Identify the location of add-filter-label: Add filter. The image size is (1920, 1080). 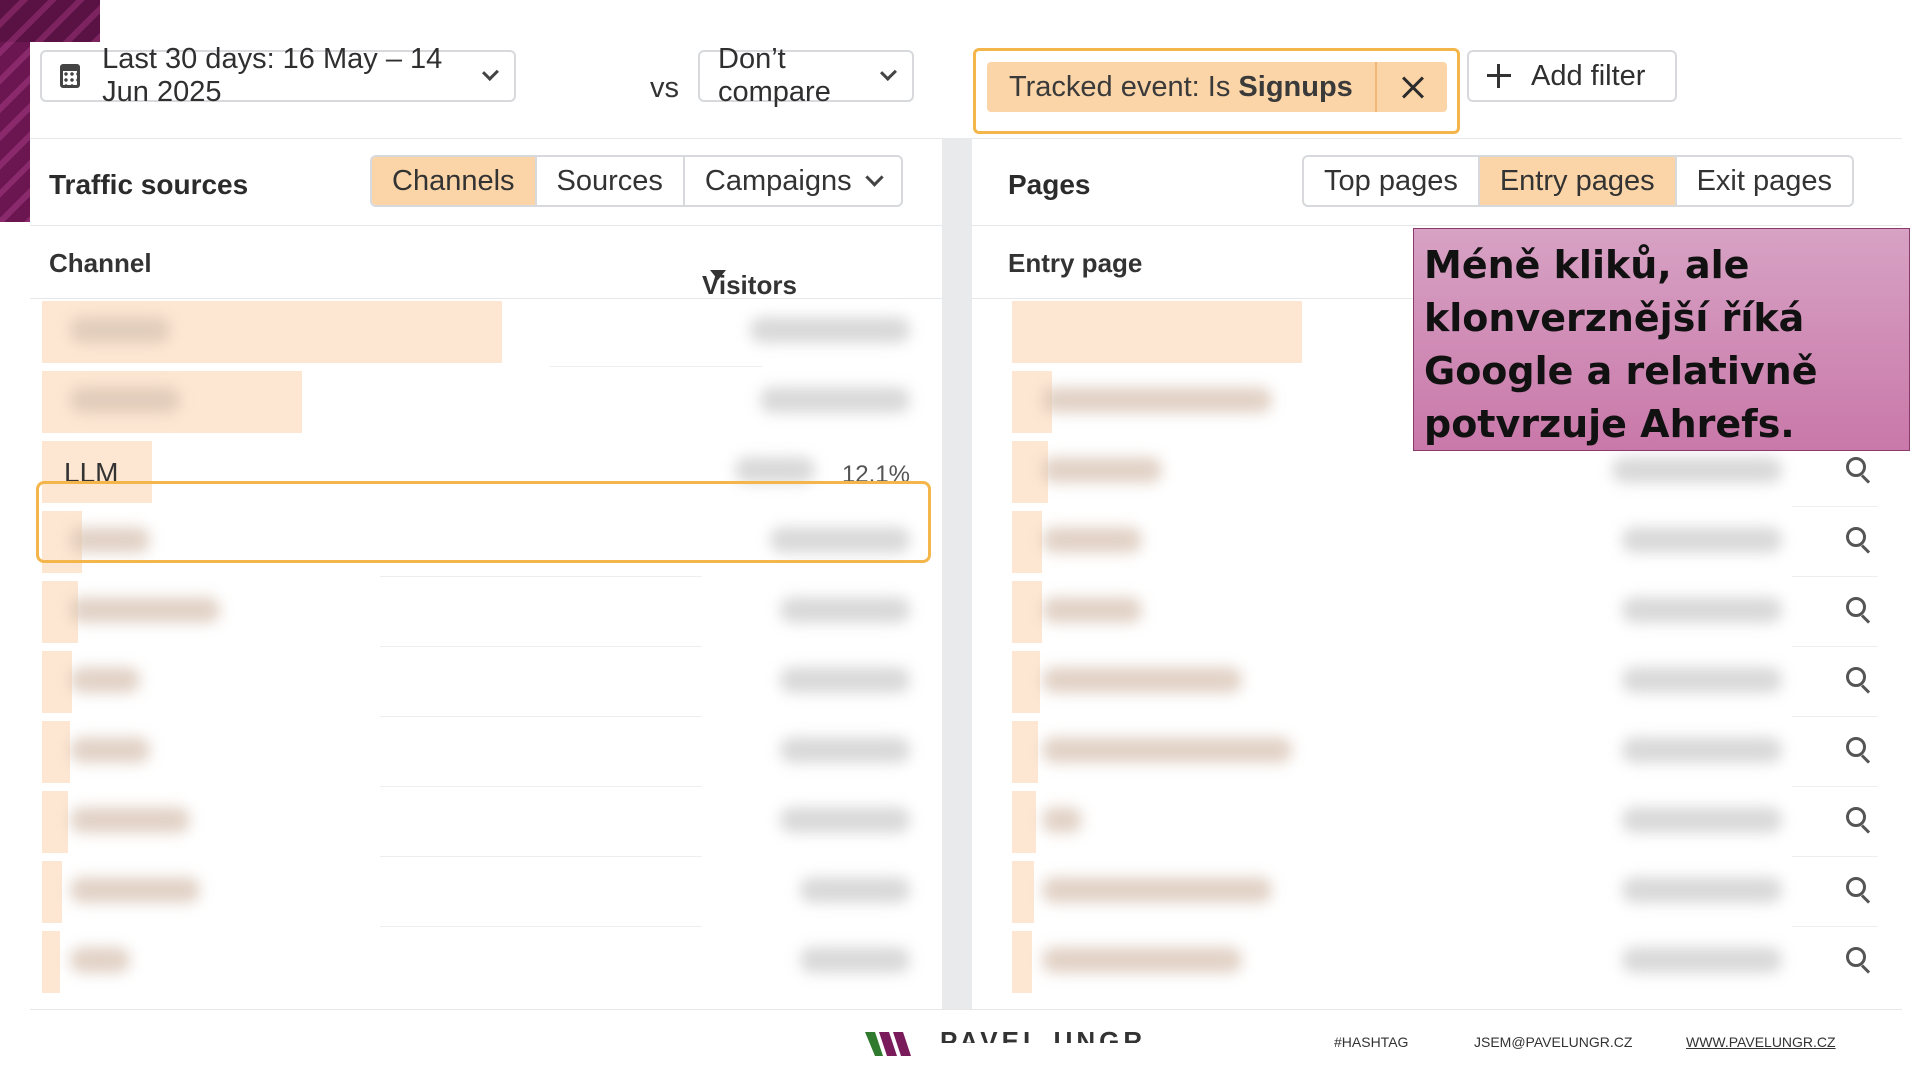
(1588, 75).